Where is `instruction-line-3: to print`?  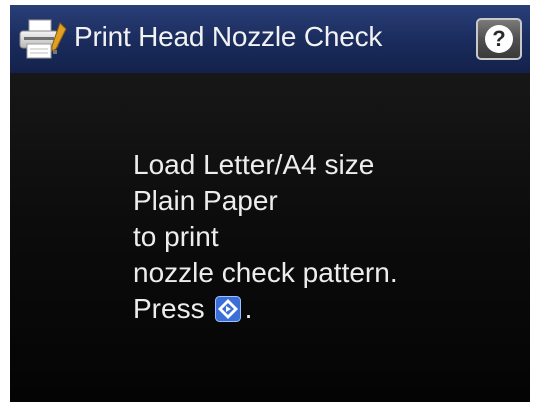 instruction-line-3: to print is located at coordinates (176, 236).